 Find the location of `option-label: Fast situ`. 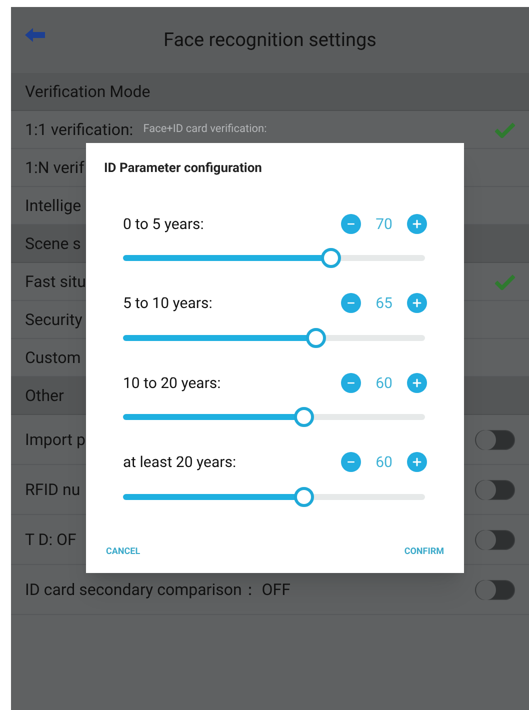

option-label: Fast situ is located at coordinates (55, 282).